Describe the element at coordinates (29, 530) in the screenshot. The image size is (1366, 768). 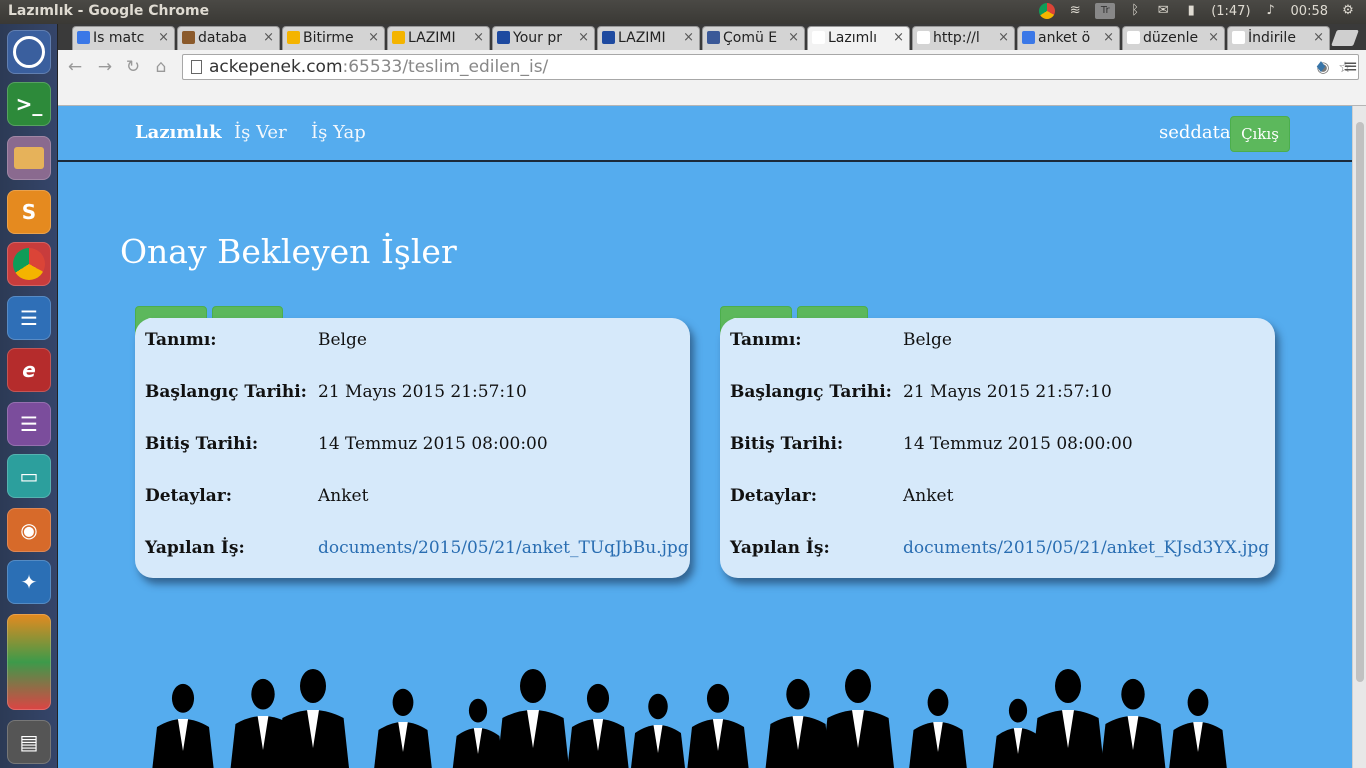
I see `media-player-icon: ◉` at that location.